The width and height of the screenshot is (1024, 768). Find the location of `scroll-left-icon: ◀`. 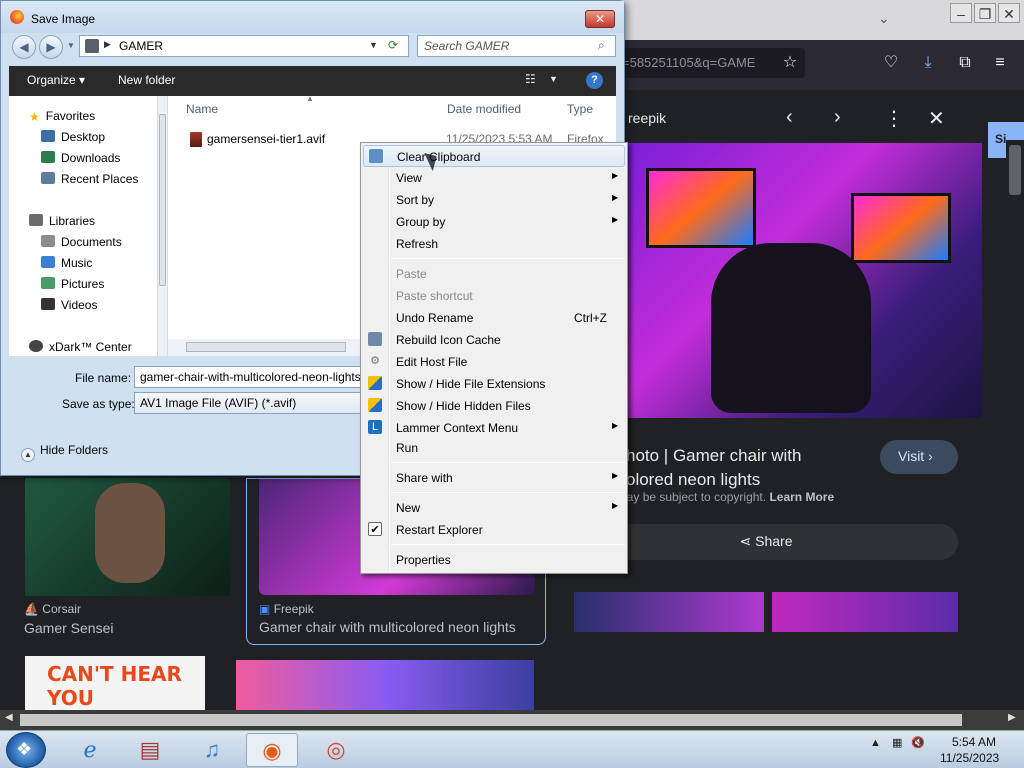

scroll-left-icon: ◀ is located at coordinates (9, 717).